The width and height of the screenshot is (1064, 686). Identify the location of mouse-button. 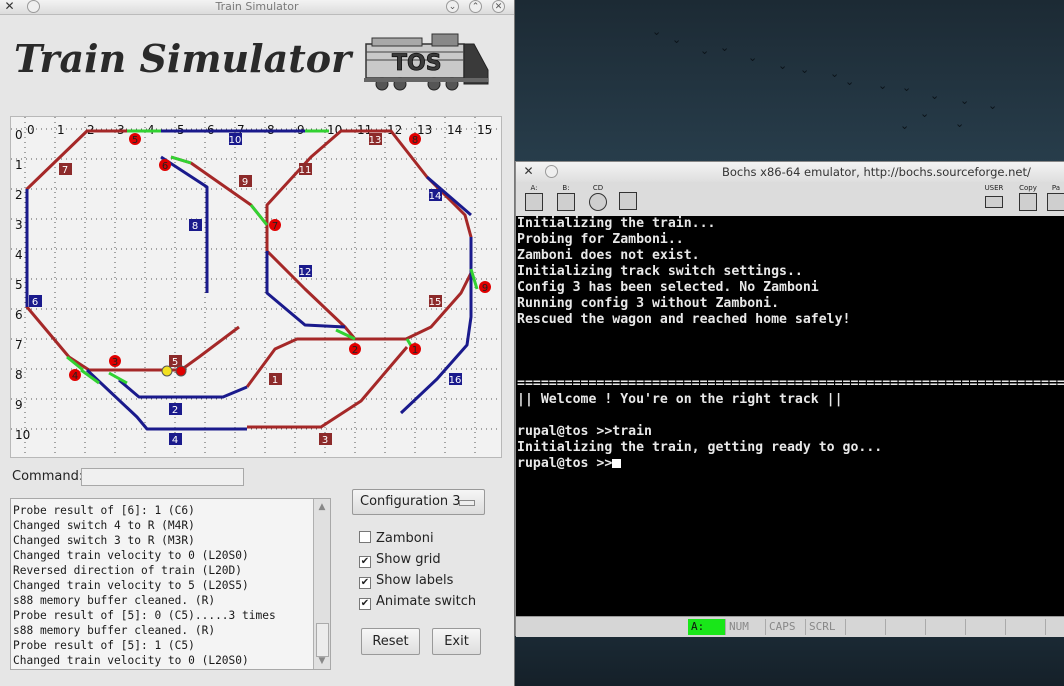
(628, 199).